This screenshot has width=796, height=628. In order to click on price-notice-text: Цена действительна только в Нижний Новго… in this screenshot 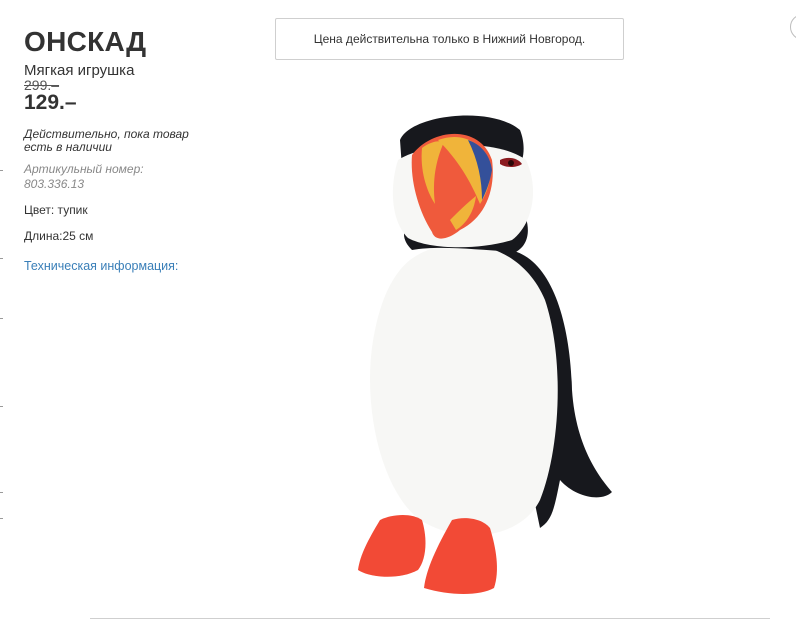, I will do `click(449, 39)`.